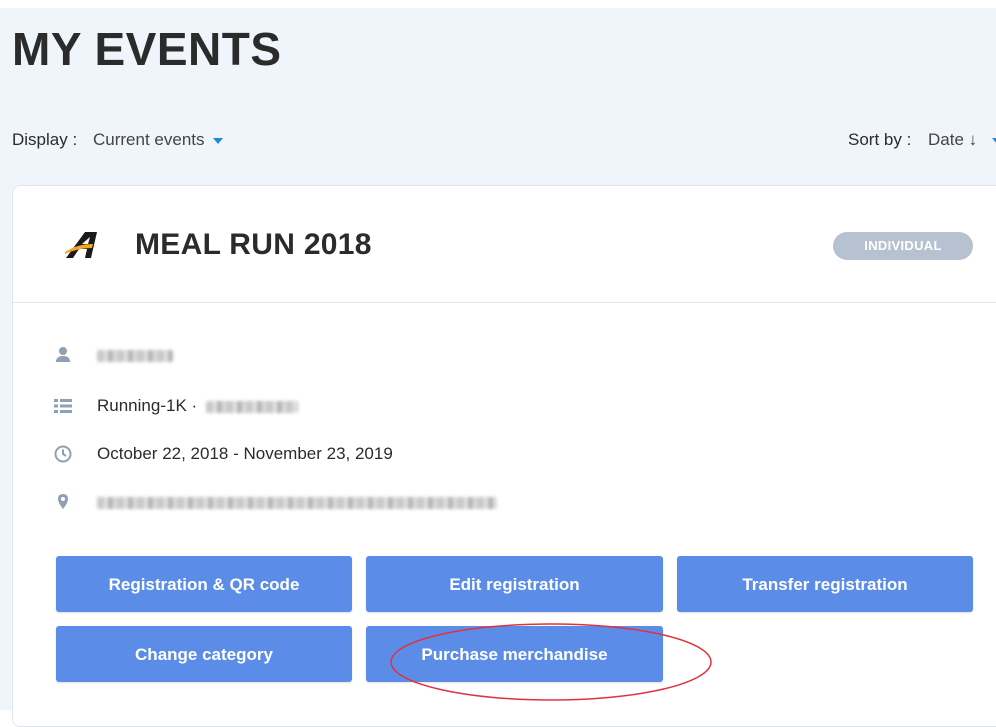 This screenshot has height=727, width=996. I want to click on clock-icon, so click(63, 454).